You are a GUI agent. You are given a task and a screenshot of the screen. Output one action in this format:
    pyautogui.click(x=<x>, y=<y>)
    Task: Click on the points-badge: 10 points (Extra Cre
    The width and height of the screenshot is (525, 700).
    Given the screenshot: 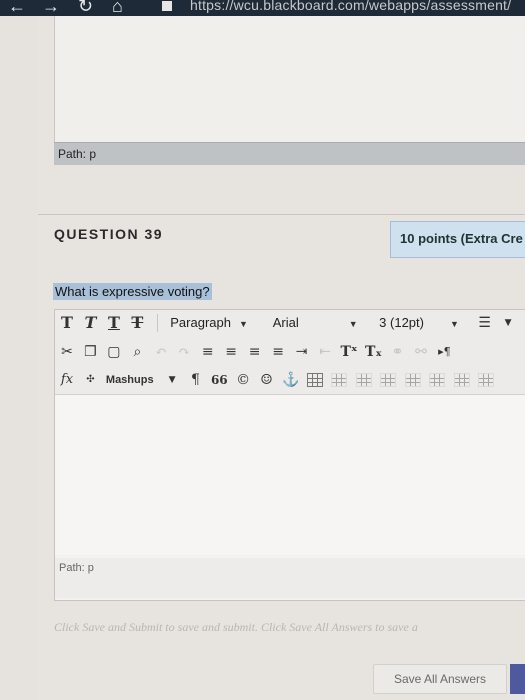 What is the action you would take?
    pyautogui.click(x=457, y=239)
    